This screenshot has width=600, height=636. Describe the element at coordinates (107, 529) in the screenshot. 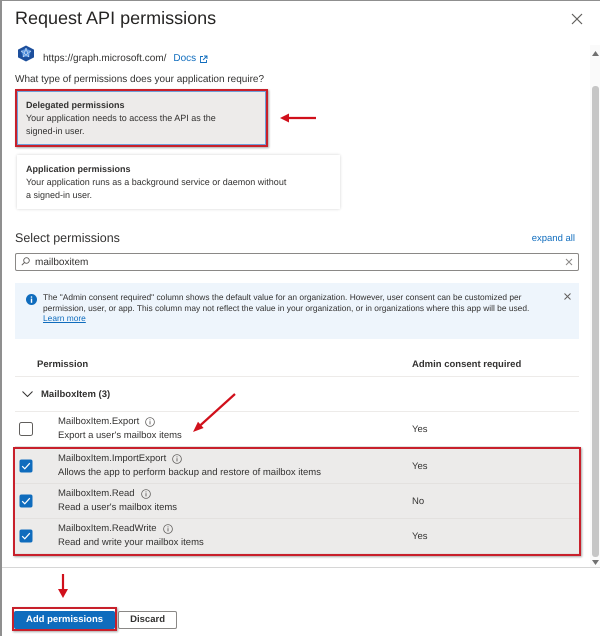

I see `permission-name: MailboxItem.ReadWrite` at that location.